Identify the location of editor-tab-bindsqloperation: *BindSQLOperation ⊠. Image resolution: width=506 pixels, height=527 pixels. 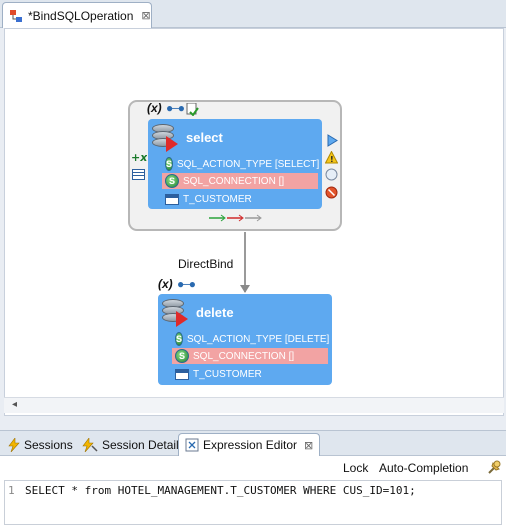
(77, 15).